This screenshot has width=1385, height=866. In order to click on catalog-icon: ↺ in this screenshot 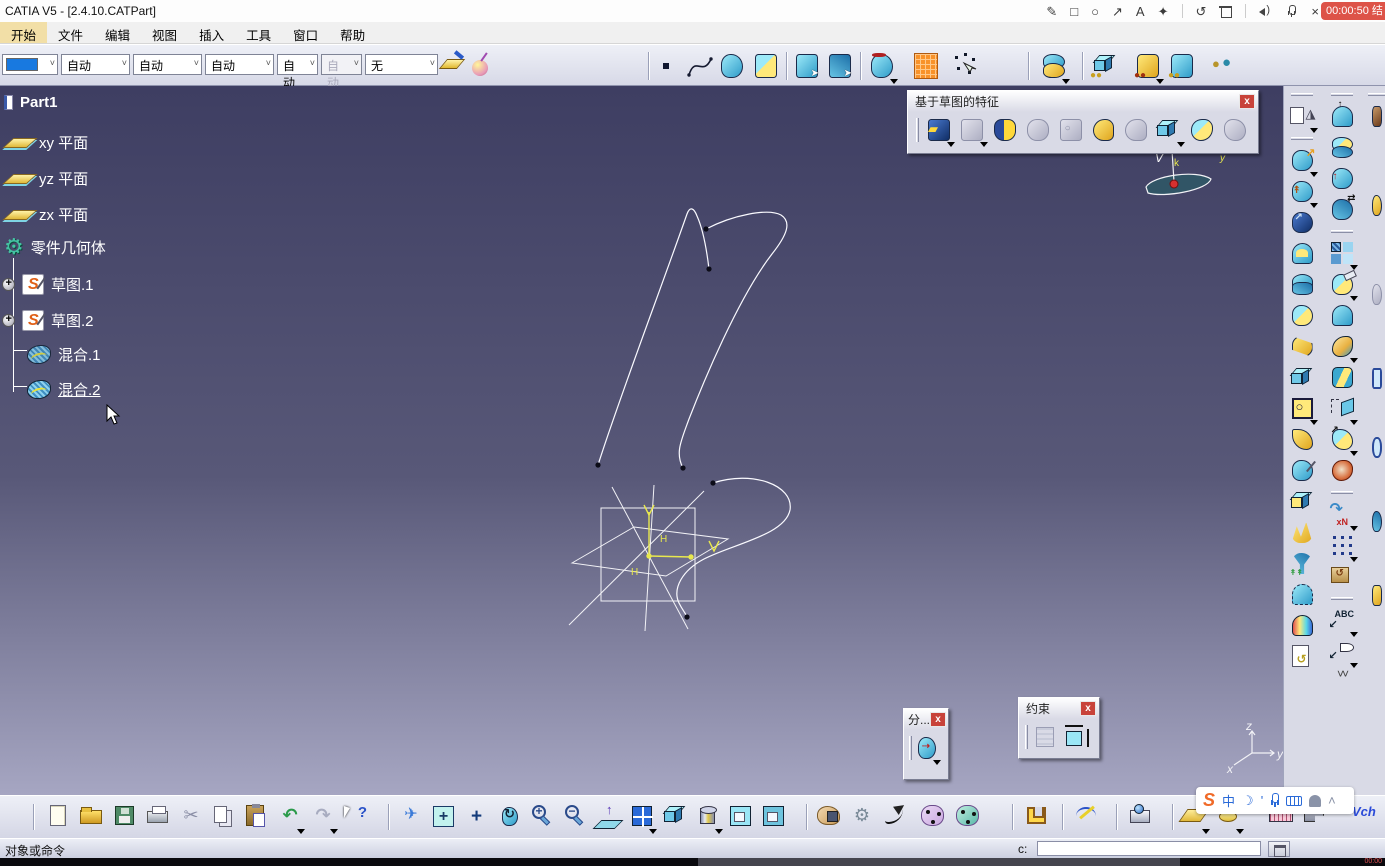, I will do `click(1342, 576)`.